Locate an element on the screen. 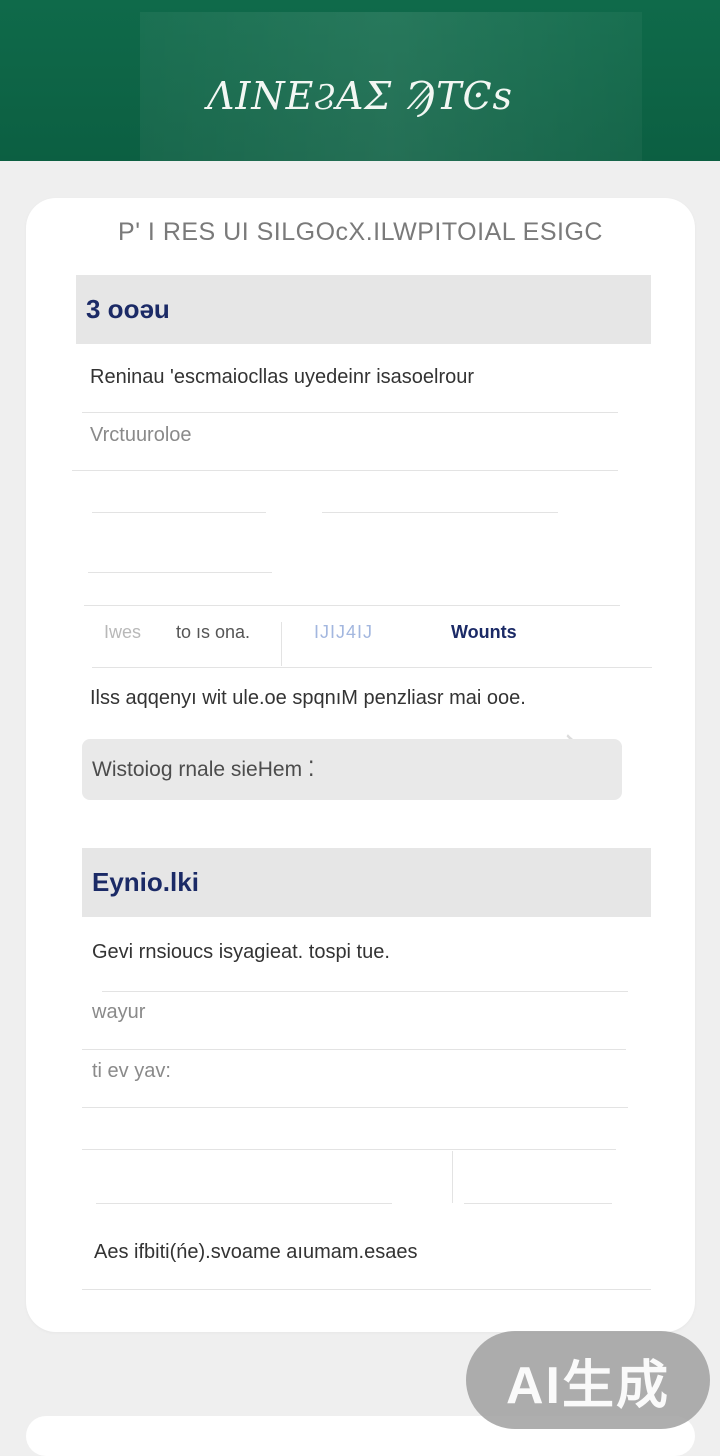  column-separator is located at coordinates (452, 1177).